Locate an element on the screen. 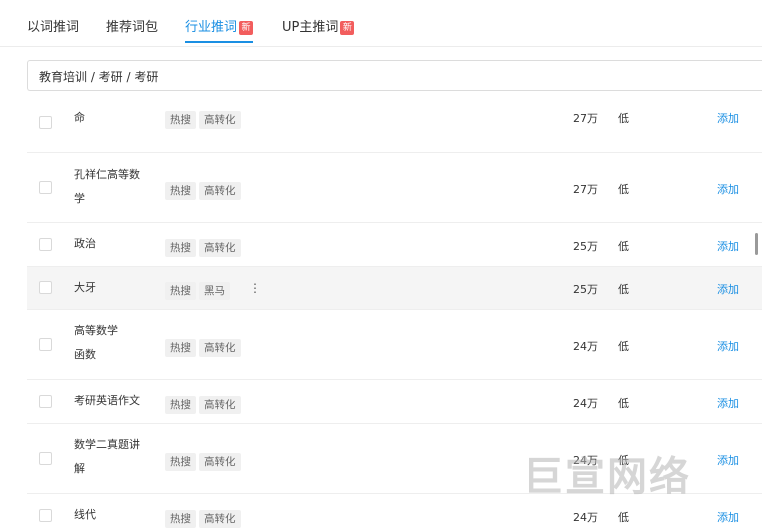 The image size is (762, 529). active-tab-indicator is located at coordinates (219, 42).